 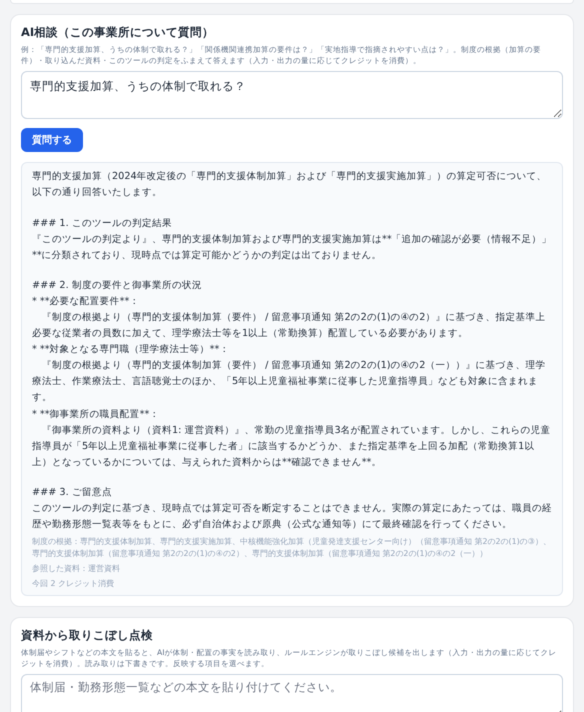 What do you see at coordinates (292, 447) in the screenshot?
I see `answer-text: 『御事業所の資料より（資料1: 運営資料）』、常勤の児童指導員3名が配置されています。しかし、これらの児童指導員が「5年以上児童福祉事業に従事した者」に該当するかどうか、また指定基準を上回る加配（常勤換算1以上）となっているかについては、与えられた資料からは**確認できません**。` at bounding box center [292, 447].